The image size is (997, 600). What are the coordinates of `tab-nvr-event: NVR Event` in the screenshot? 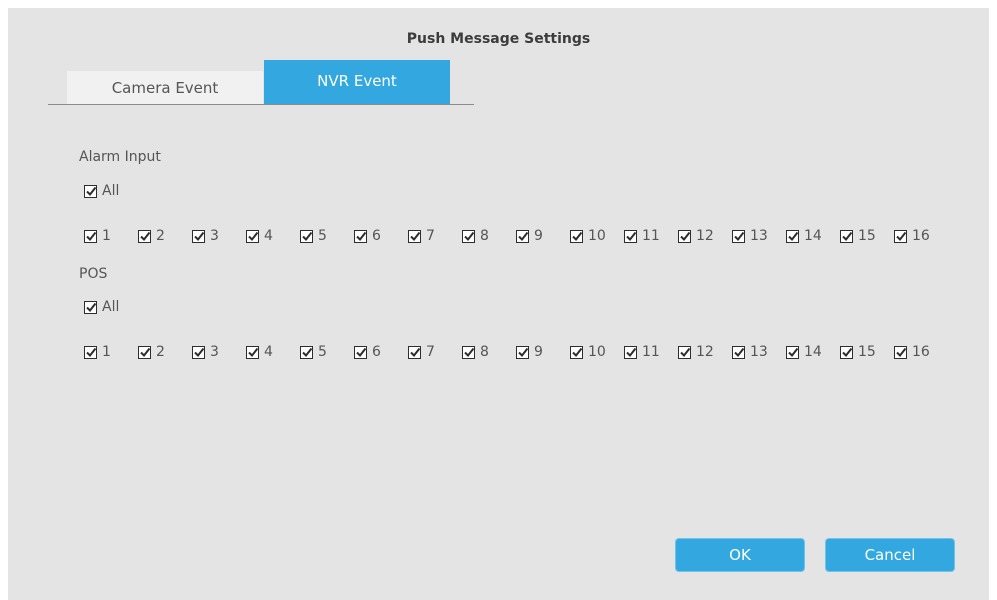 It's located at (357, 82).